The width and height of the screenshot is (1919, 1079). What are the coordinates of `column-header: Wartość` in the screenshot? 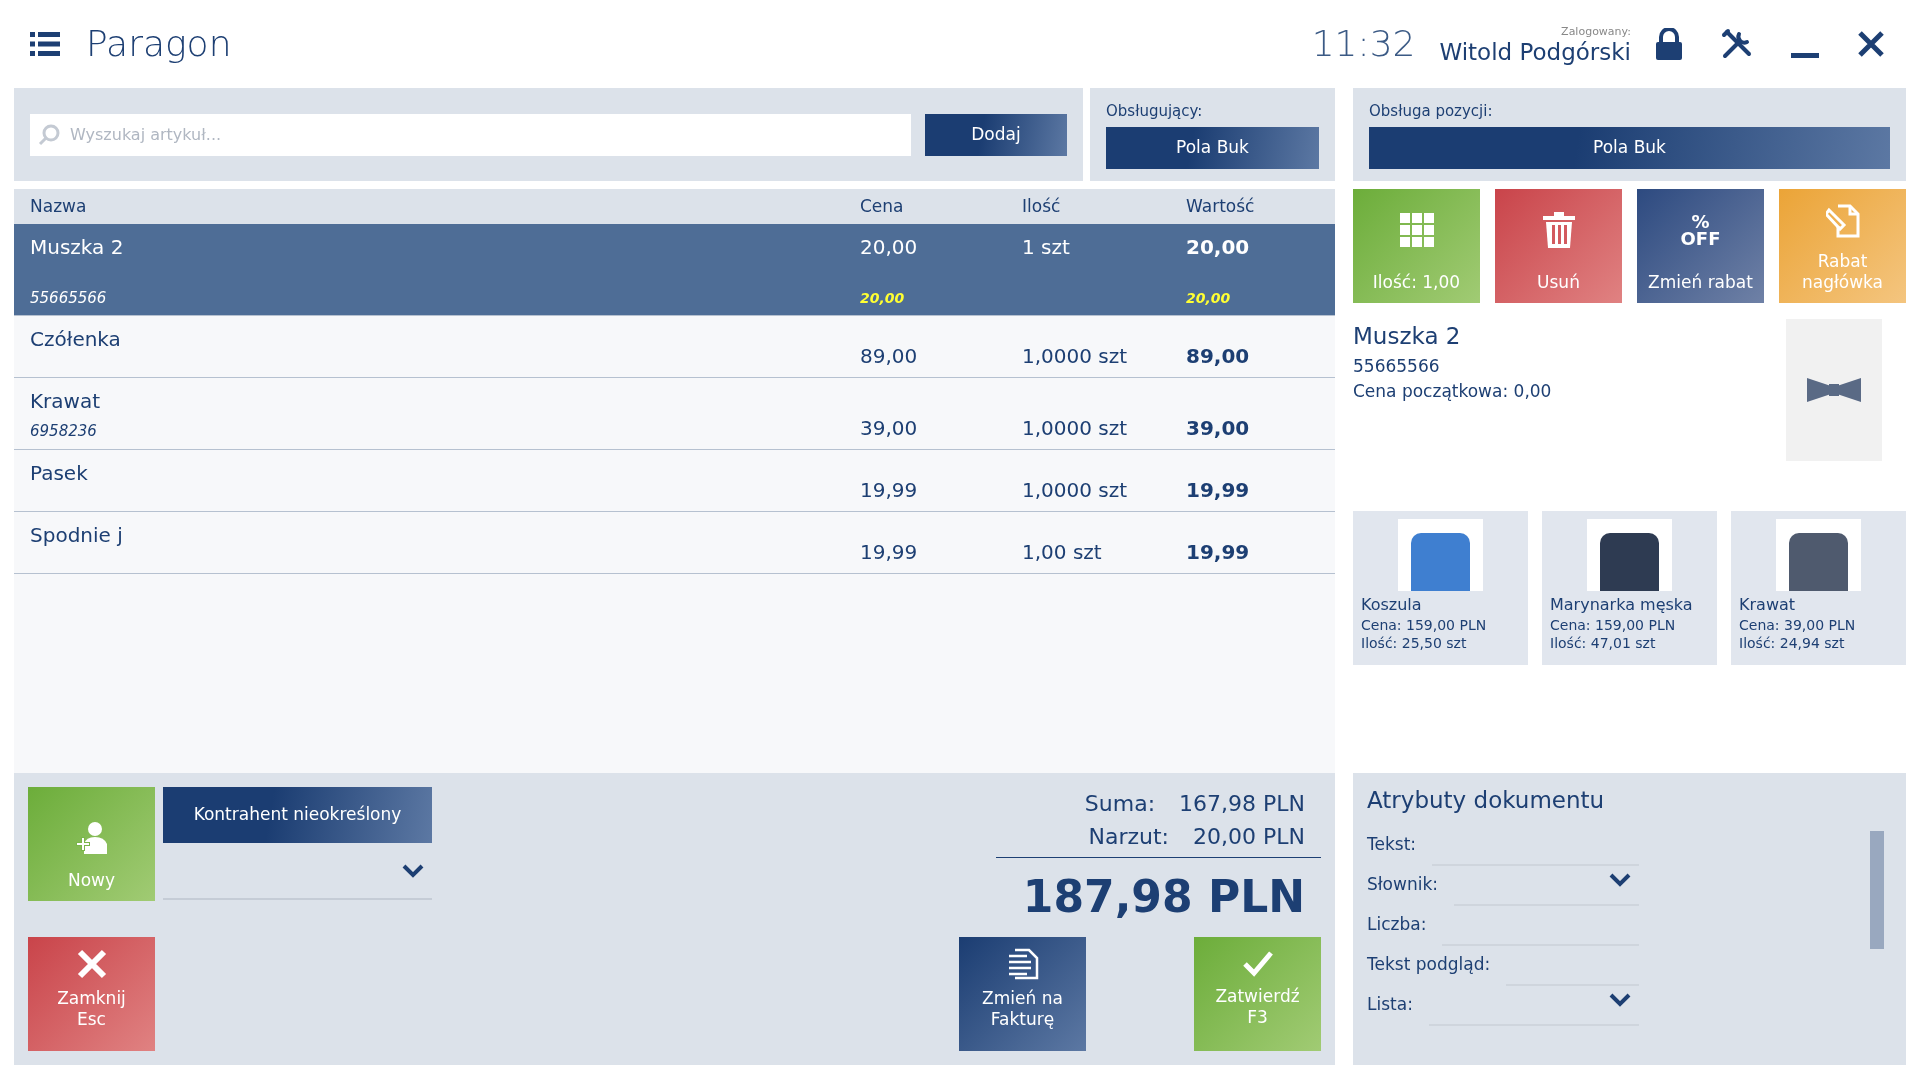 It's located at (1260, 206).